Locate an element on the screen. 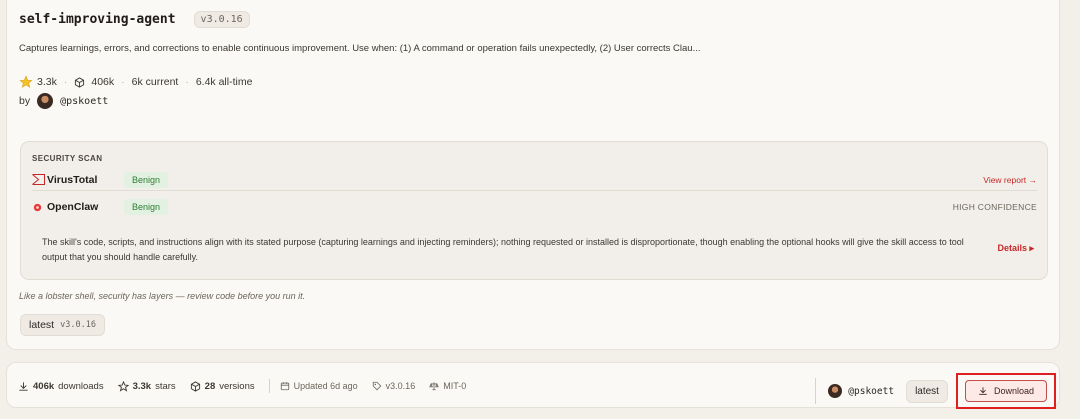 The height and width of the screenshot is (419, 1080). virustotal-icon is located at coordinates (38, 179).